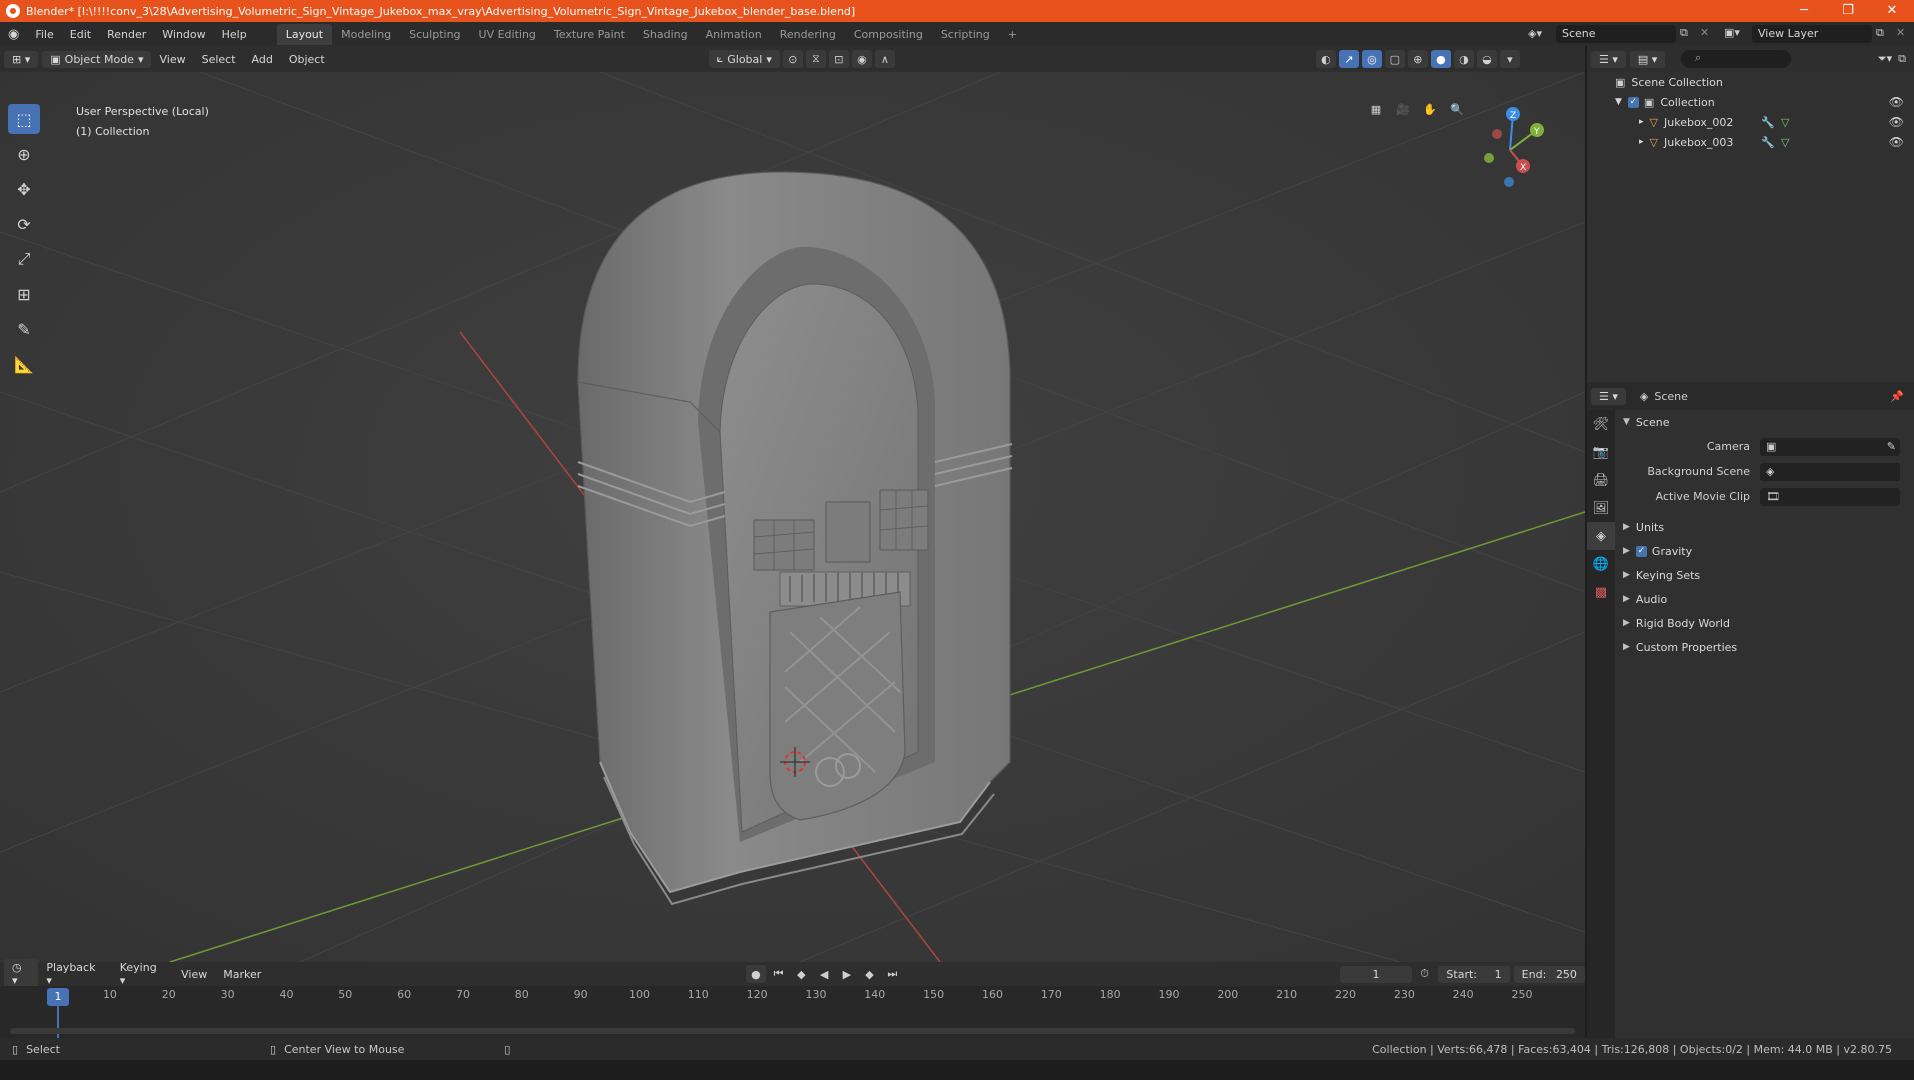 Image resolution: width=1914 pixels, height=1080 pixels. What do you see at coordinates (74, 974) in the screenshot?
I see `menu-playback: Playback ▾` at bounding box center [74, 974].